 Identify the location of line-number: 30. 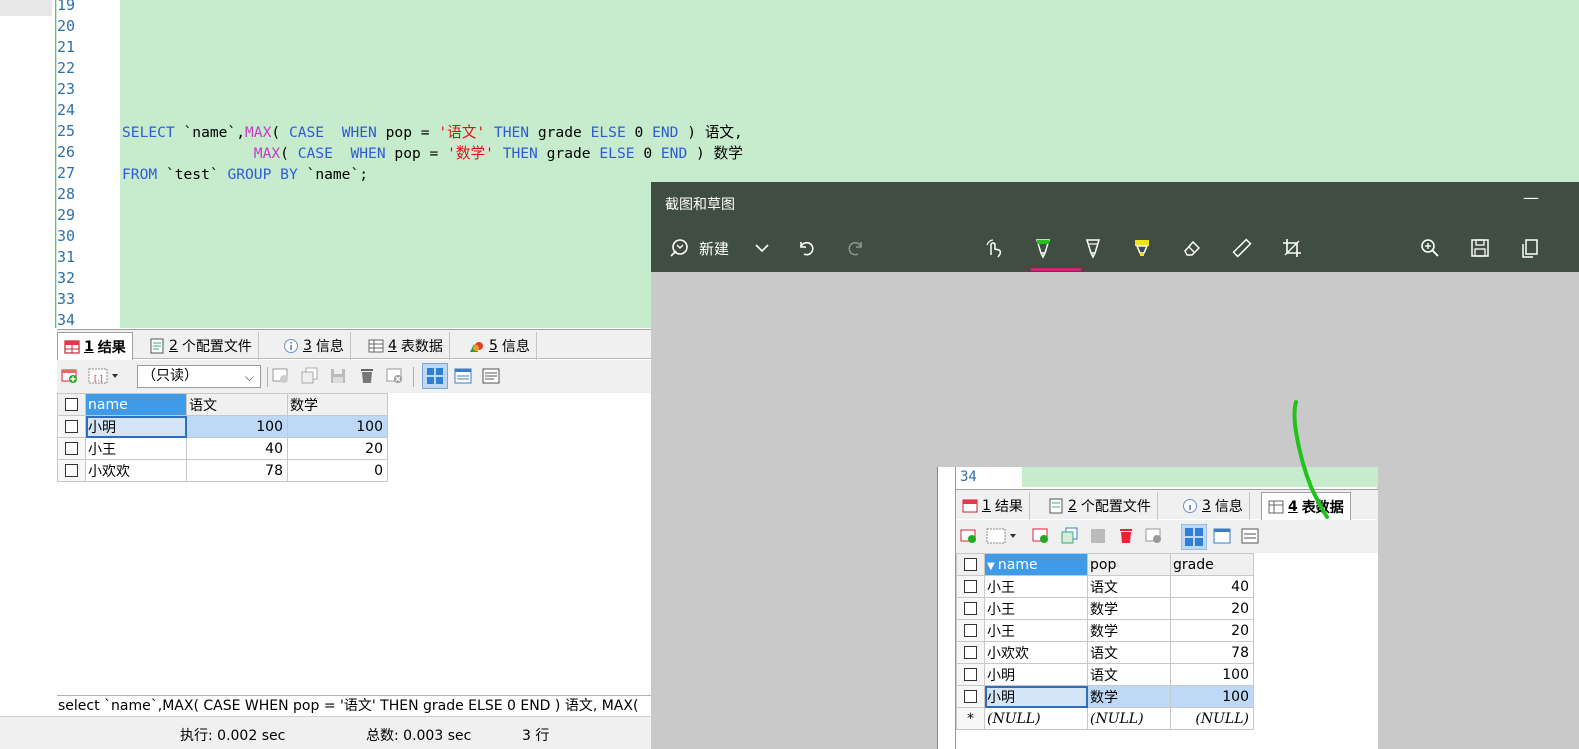
(66, 236).